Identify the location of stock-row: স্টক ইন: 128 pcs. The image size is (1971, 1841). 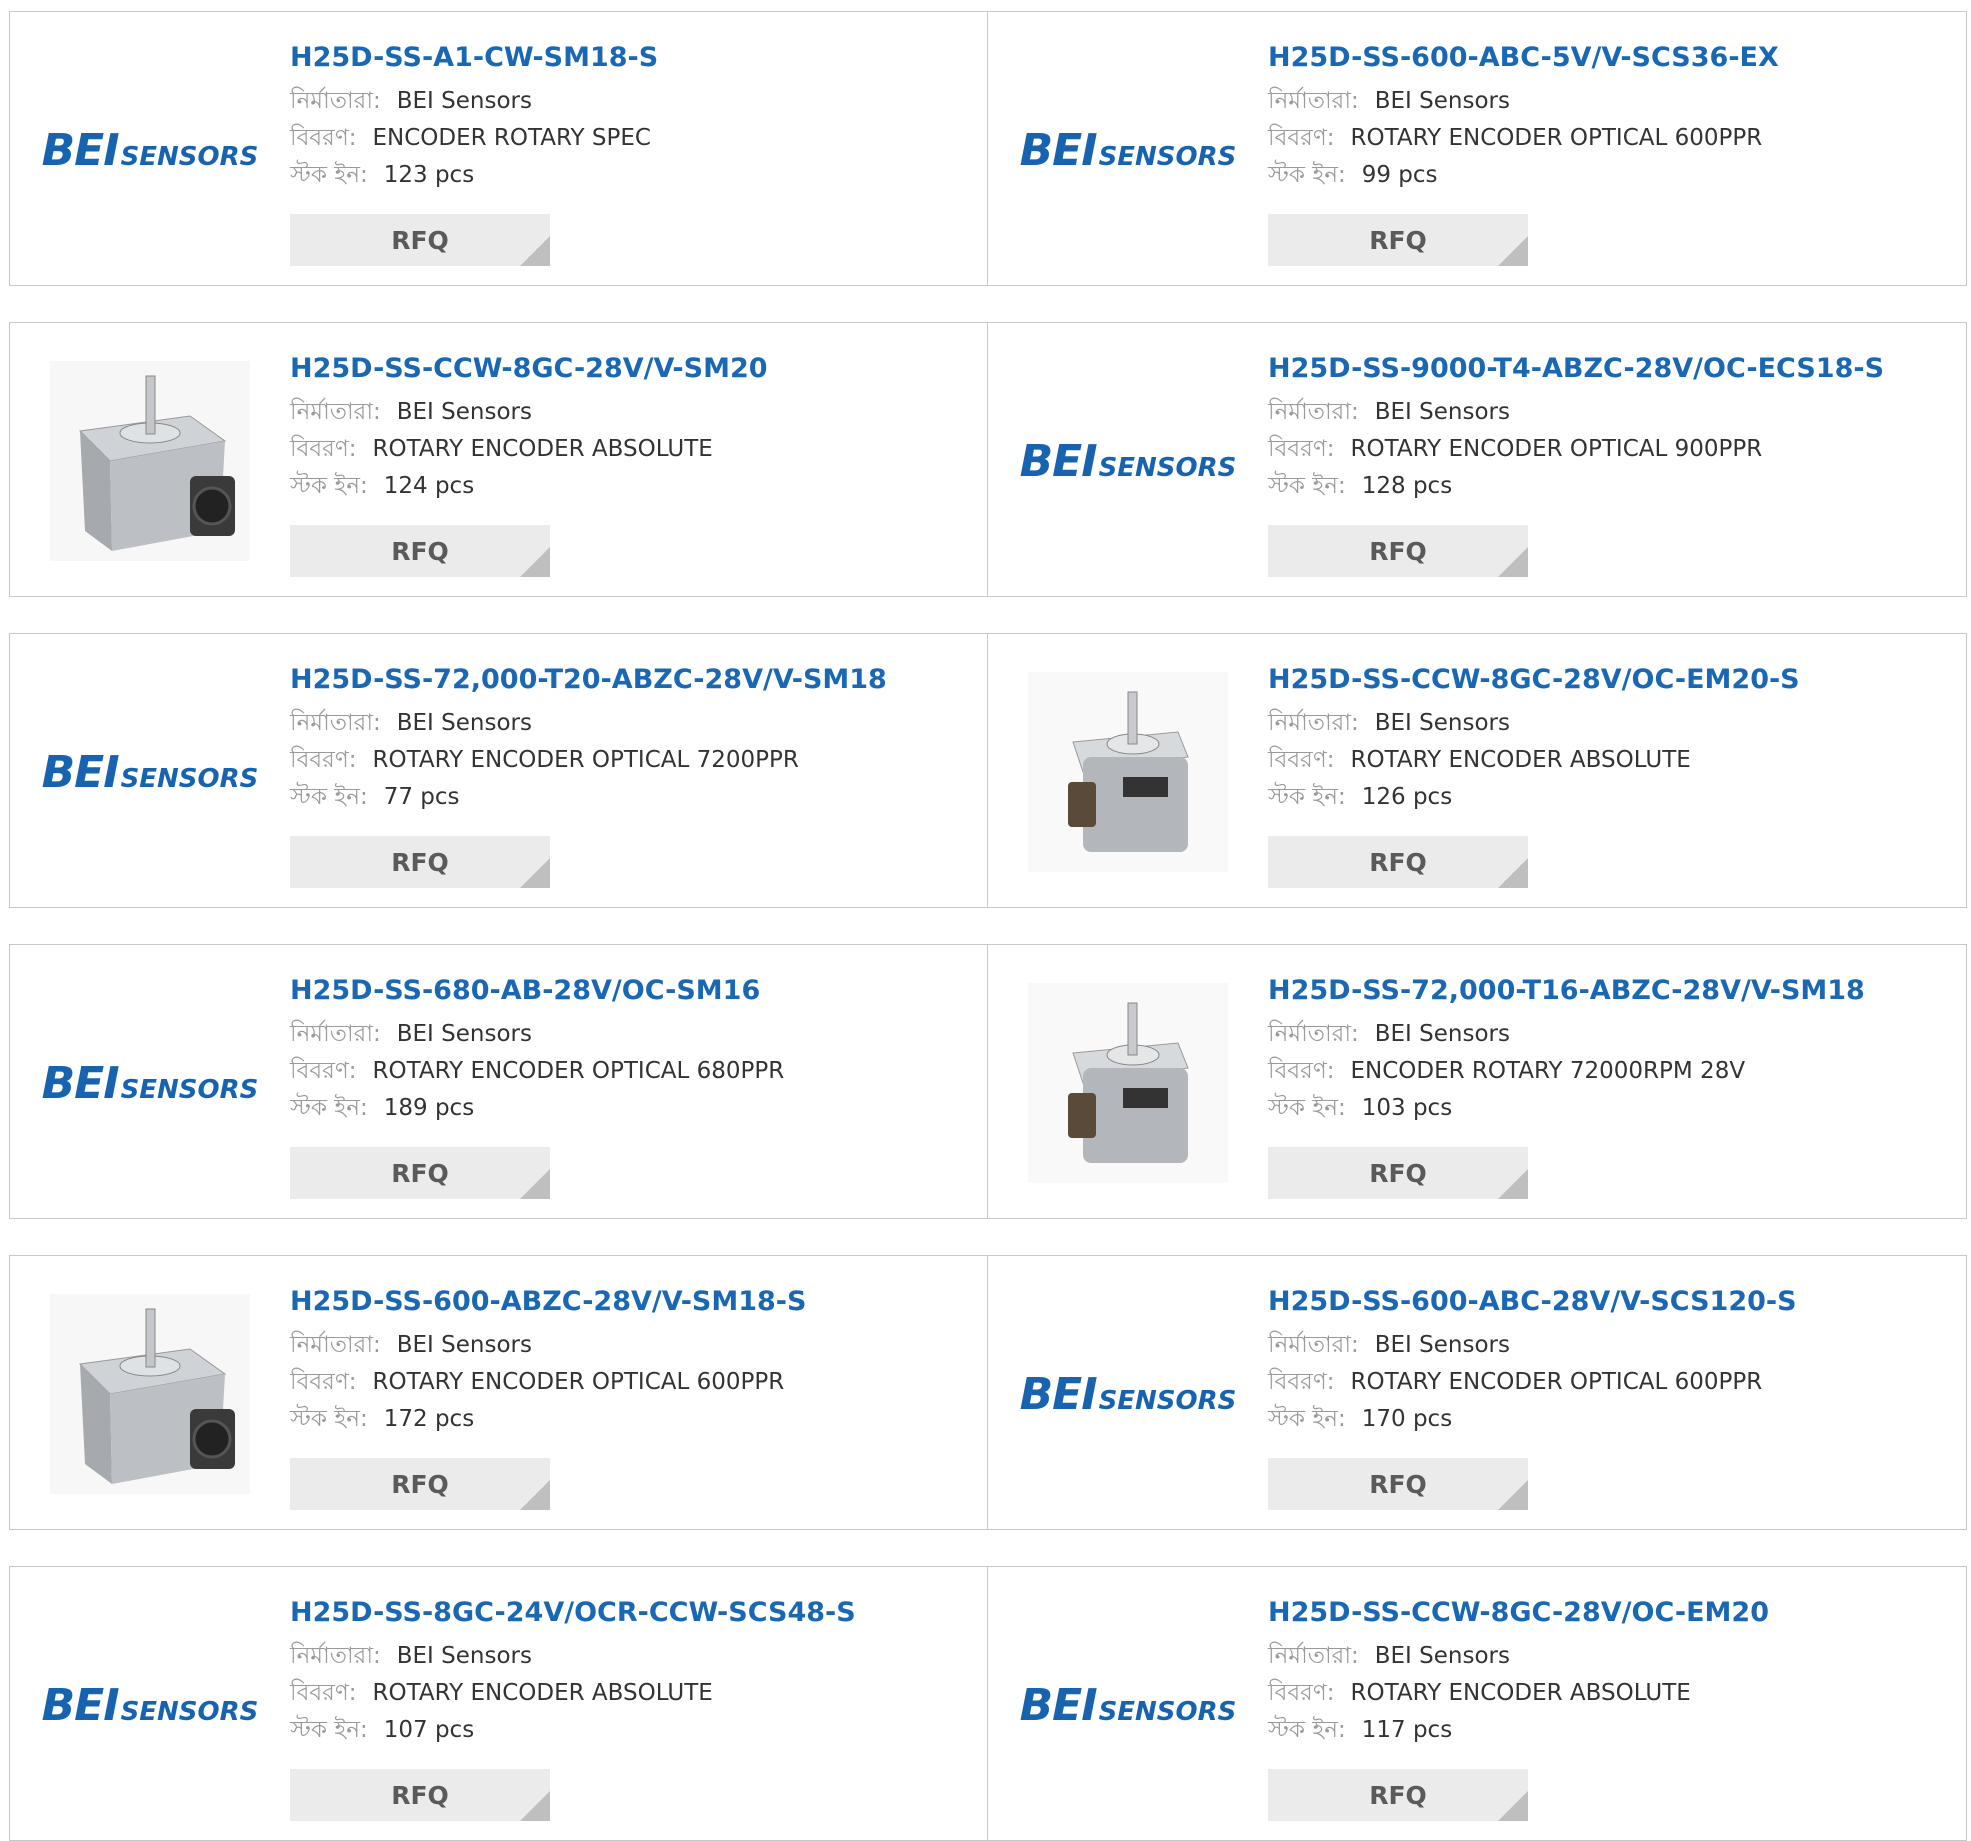
(1607, 486).